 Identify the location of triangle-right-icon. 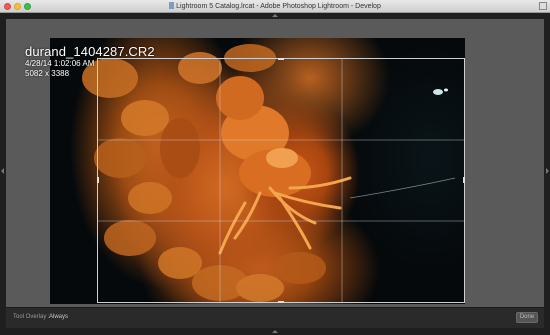
(547, 171).